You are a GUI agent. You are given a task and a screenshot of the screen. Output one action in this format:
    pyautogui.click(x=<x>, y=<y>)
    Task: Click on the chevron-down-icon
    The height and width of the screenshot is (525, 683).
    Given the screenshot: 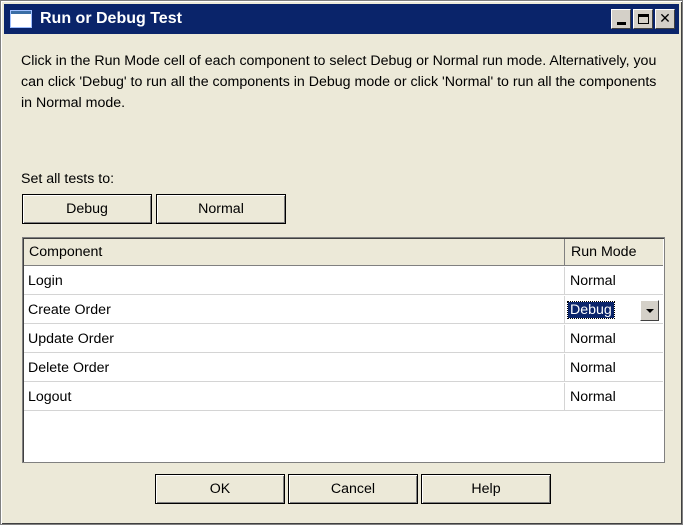 What is the action you would take?
    pyautogui.click(x=649, y=310)
    